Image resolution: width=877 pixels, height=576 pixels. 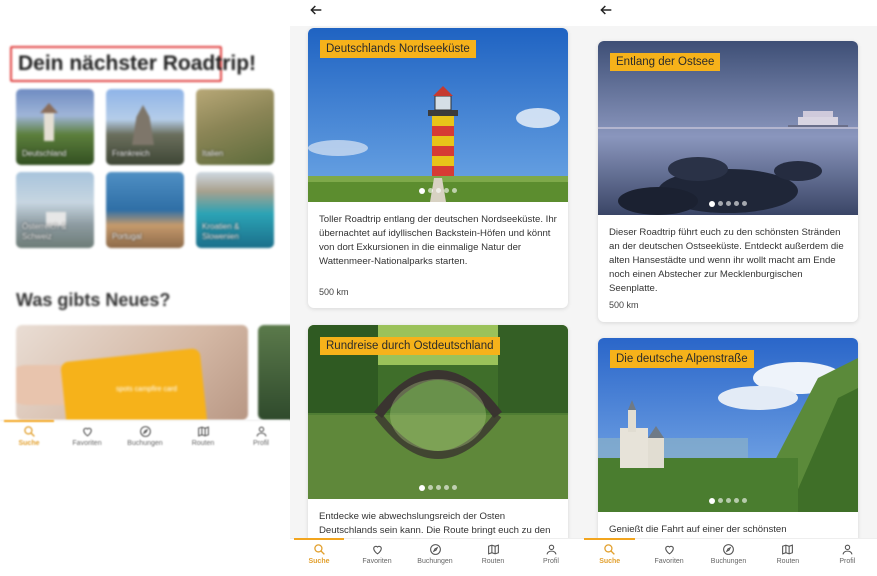 I want to click on trip-title-badge: Deutschlands Nordseeküste, so click(x=398, y=49).